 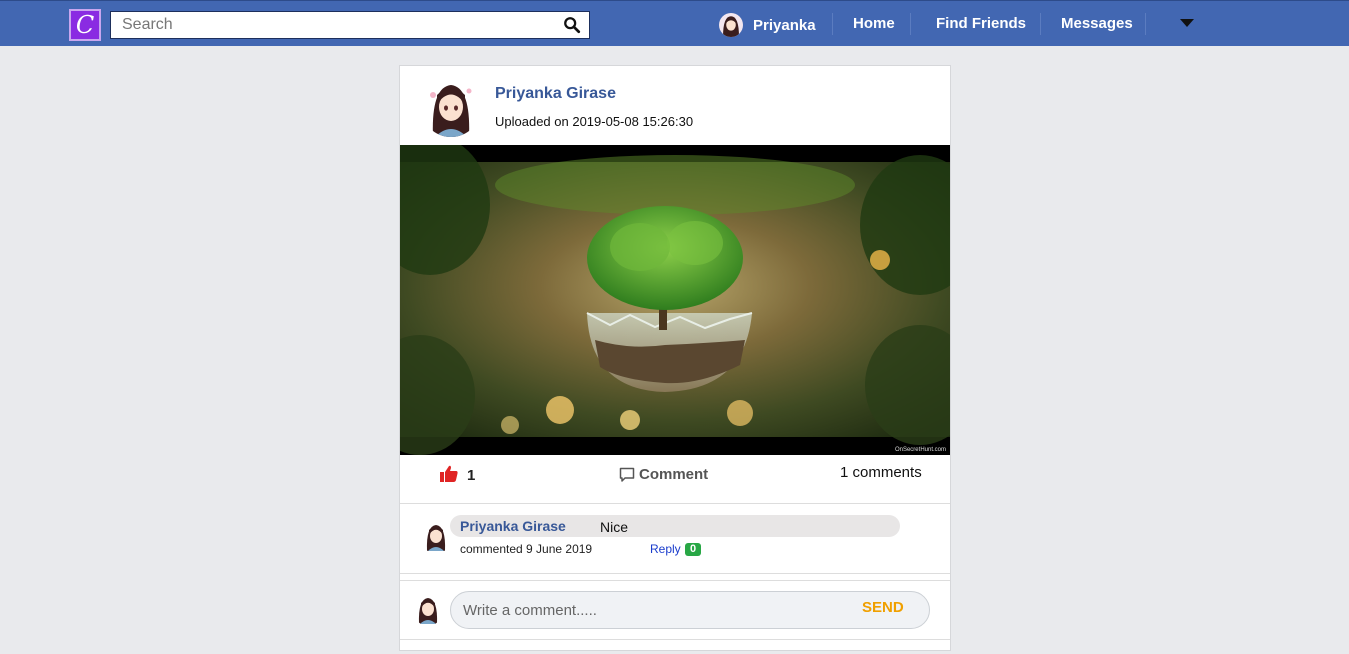 I want to click on comment-icon, so click(x=627, y=474).